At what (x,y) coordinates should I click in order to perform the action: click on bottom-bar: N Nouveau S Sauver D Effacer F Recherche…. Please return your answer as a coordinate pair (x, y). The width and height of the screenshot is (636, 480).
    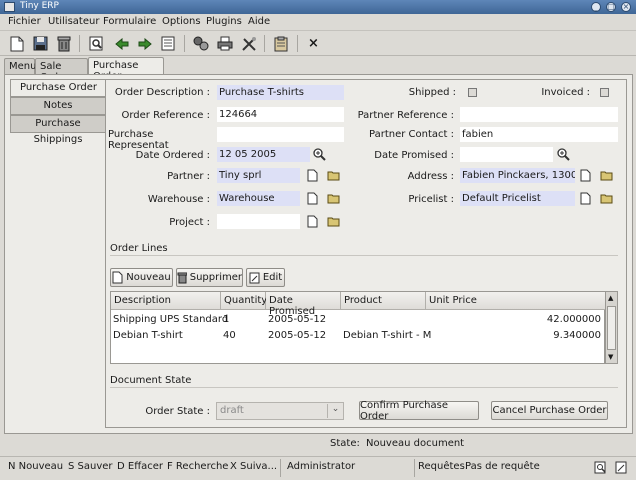
    Looking at the image, I should click on (318, 468).